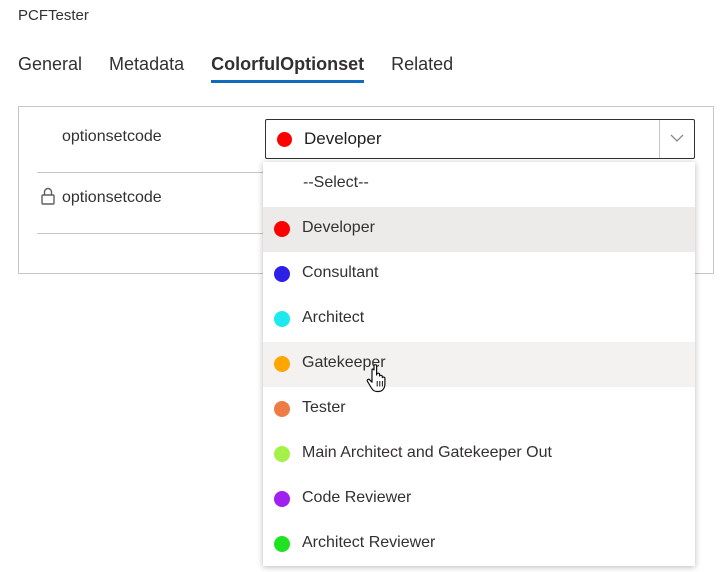 Image resolution: width=724 pixels, height=572 pixels. I want to click on optionset-select: Developer, so click(480, 139).